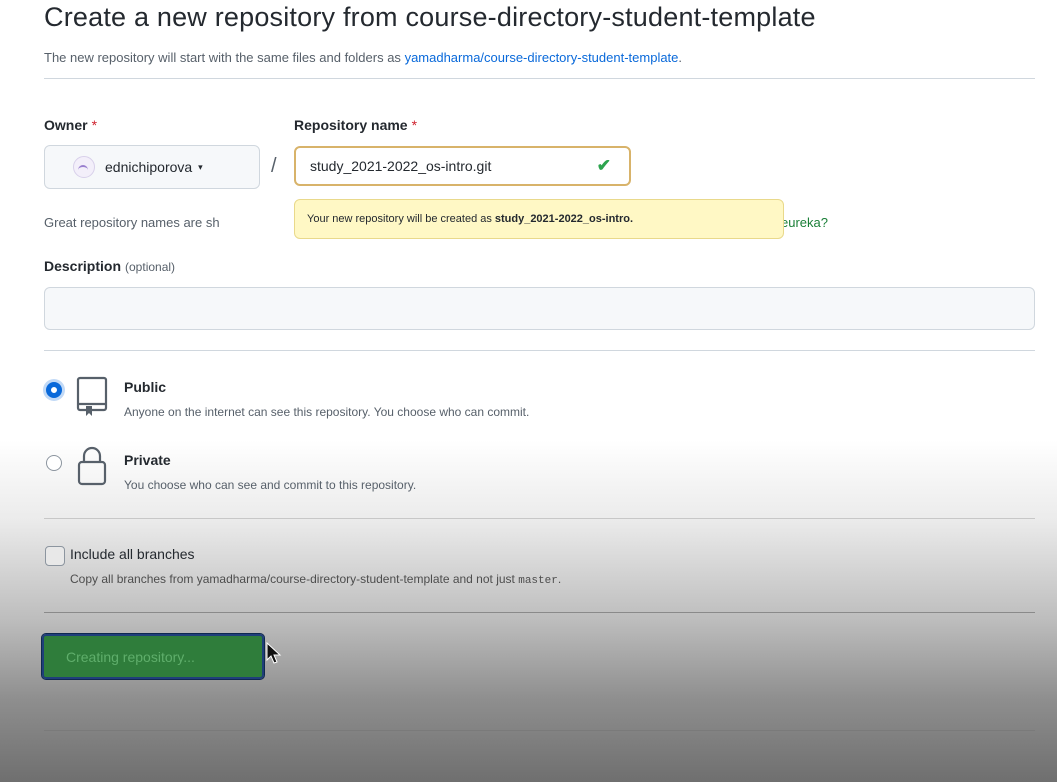 The width and height of the screenshot is (1057, 782). Describe the element at coordinates (538, 581) in the screenshot. I see `branch-code: master` at that location.